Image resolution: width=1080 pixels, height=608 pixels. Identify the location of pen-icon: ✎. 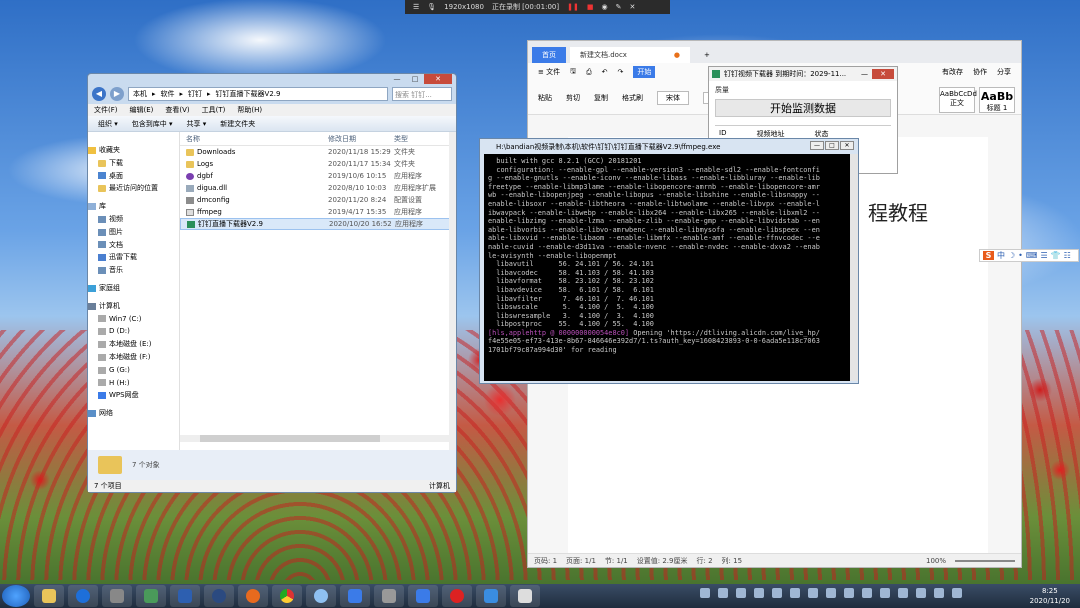
(619, 7).